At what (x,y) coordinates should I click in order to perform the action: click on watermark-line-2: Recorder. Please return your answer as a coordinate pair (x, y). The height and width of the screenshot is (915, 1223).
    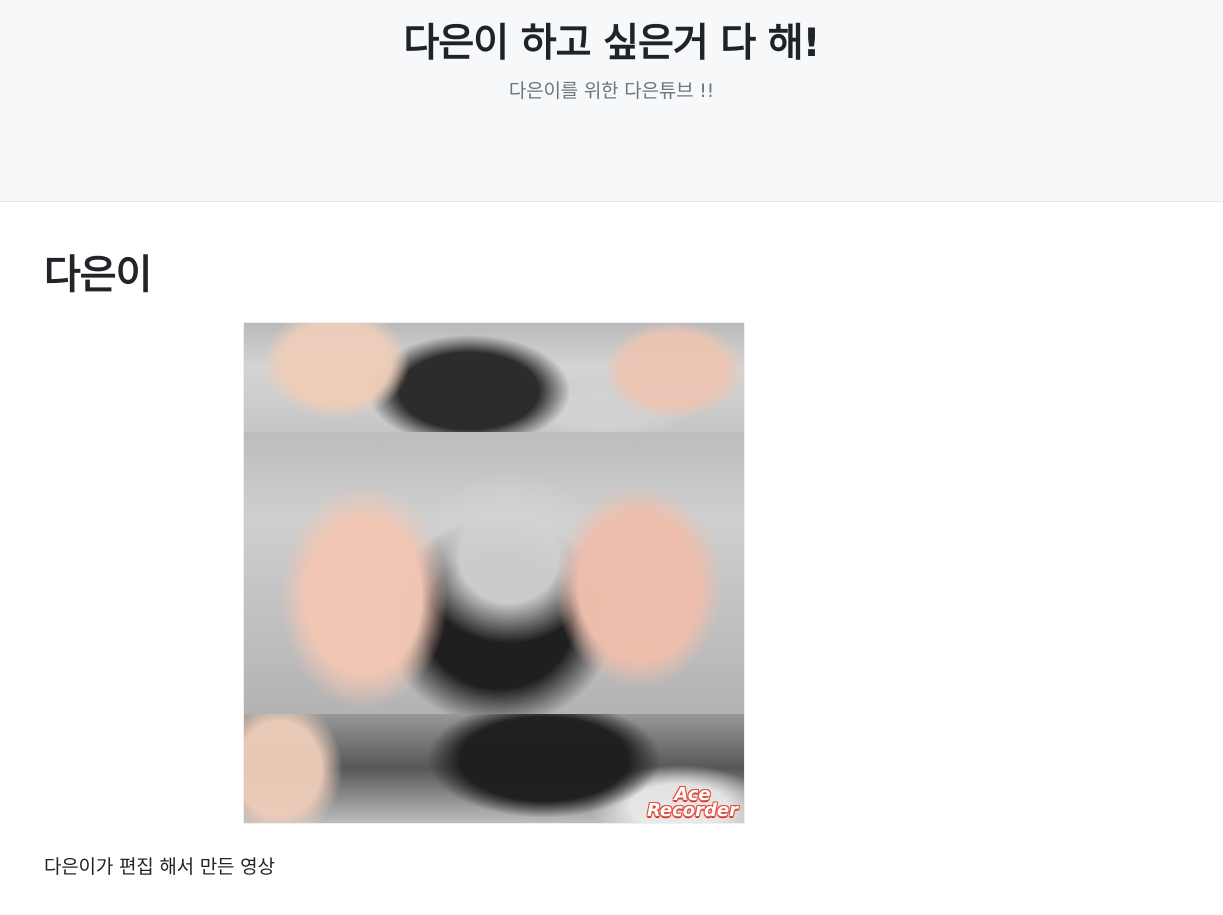
    Looking at the image, I should click on (692, 810).